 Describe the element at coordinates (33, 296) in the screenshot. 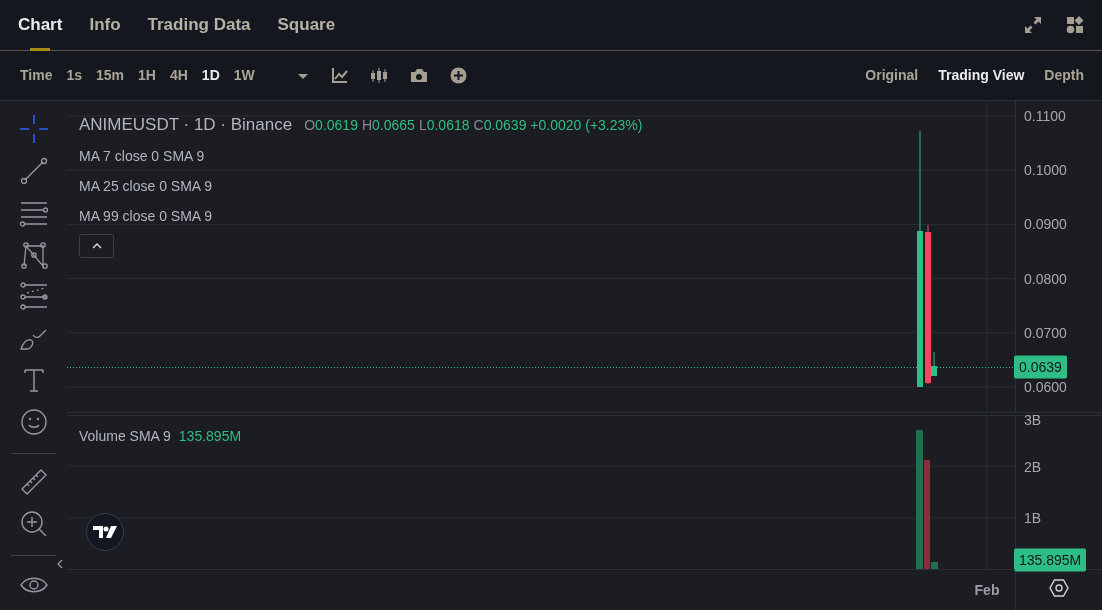

I see `fib-lines-icon` at that location.